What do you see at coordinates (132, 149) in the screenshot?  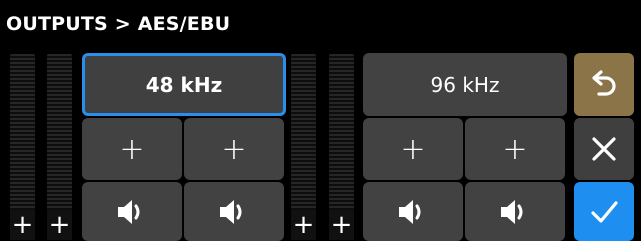 I see `add-button-1: +` at bounding box center [132, 149].